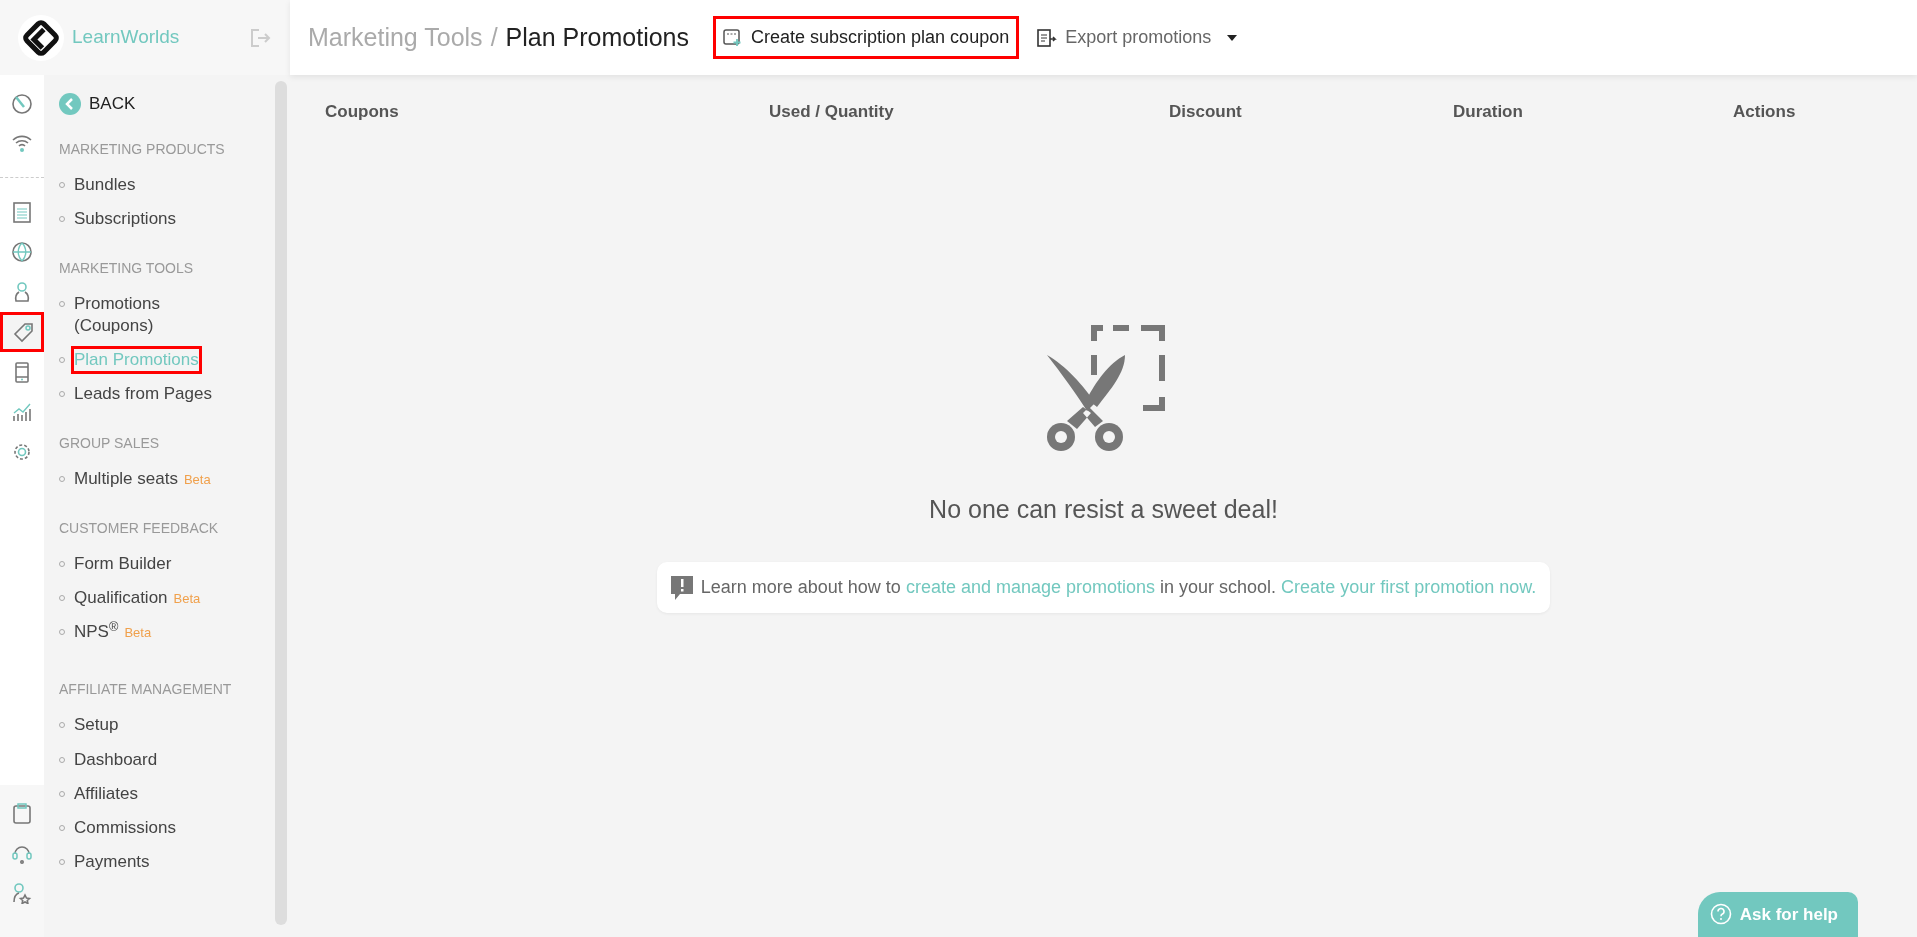 This screenshot has height=937, width=1917. I want to click on gauge-icon, so click(22, 103).